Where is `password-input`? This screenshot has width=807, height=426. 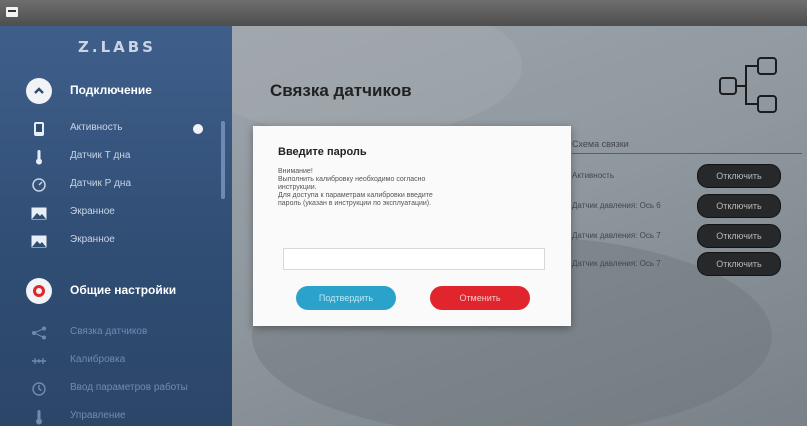
password-input is located at coordinates (414, 259).